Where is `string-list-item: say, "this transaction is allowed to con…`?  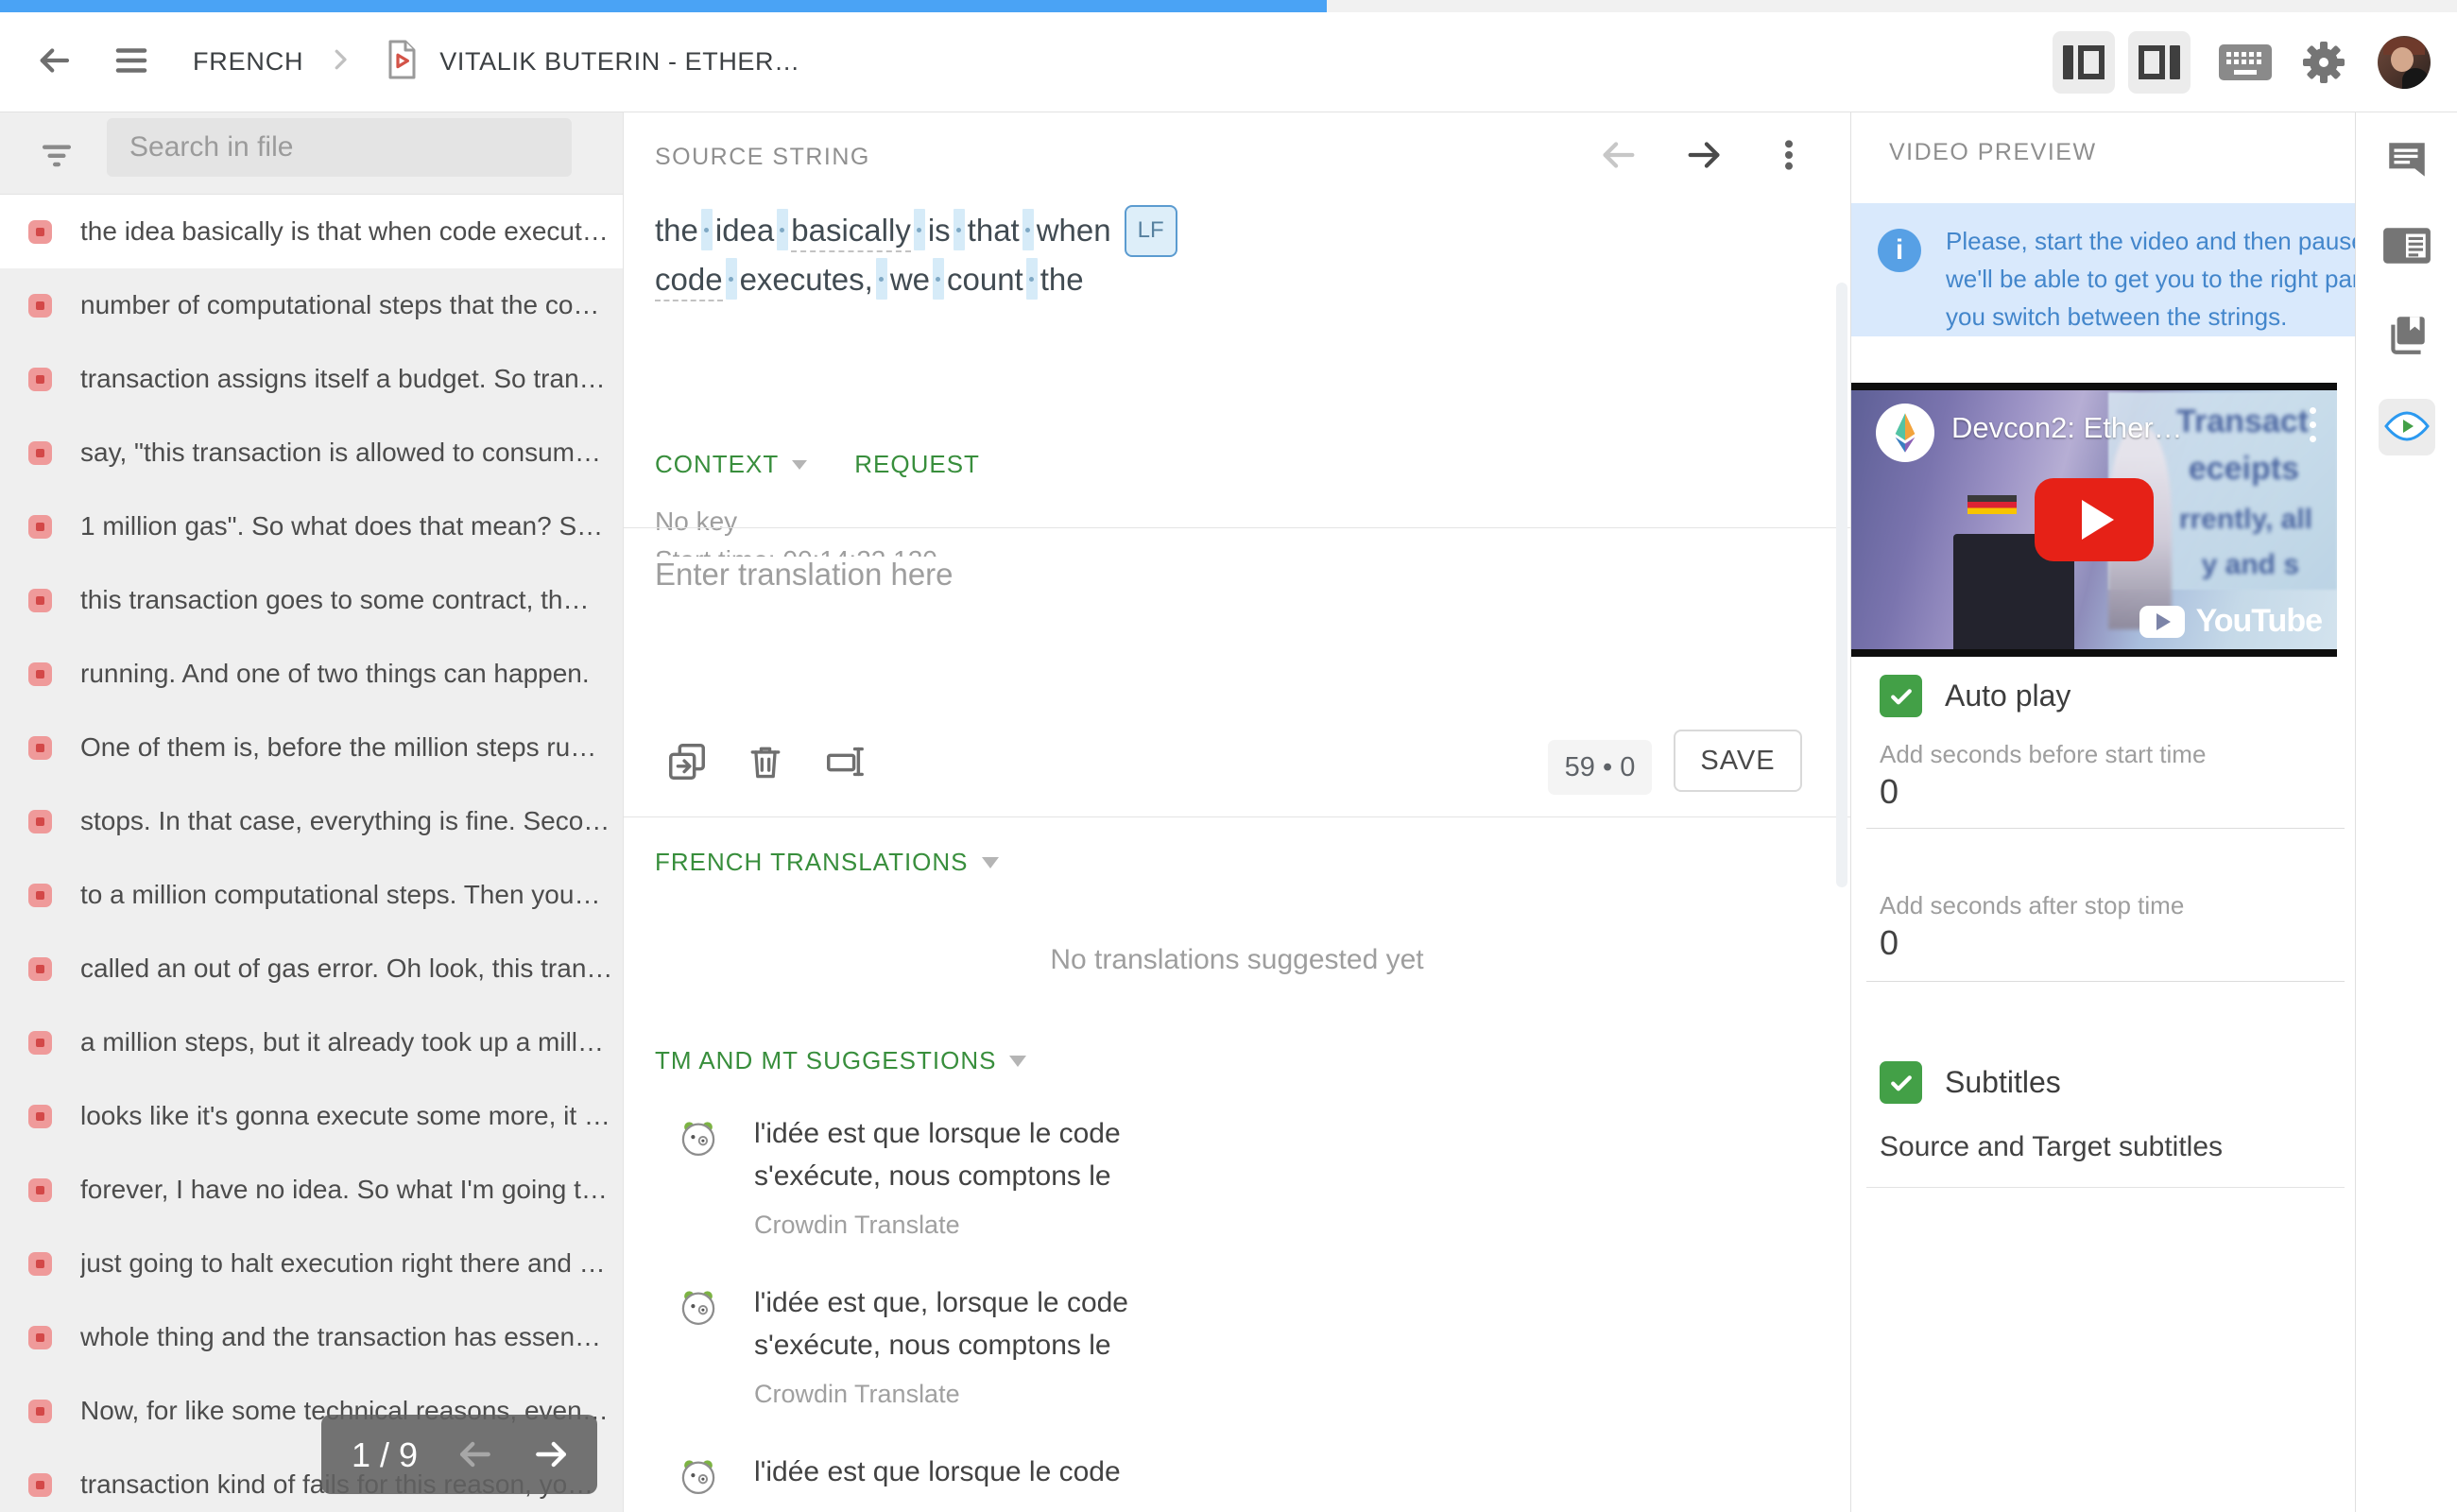 string-list-item: say, "this transaction is allowed to con… is located at coordinates (311, 453).